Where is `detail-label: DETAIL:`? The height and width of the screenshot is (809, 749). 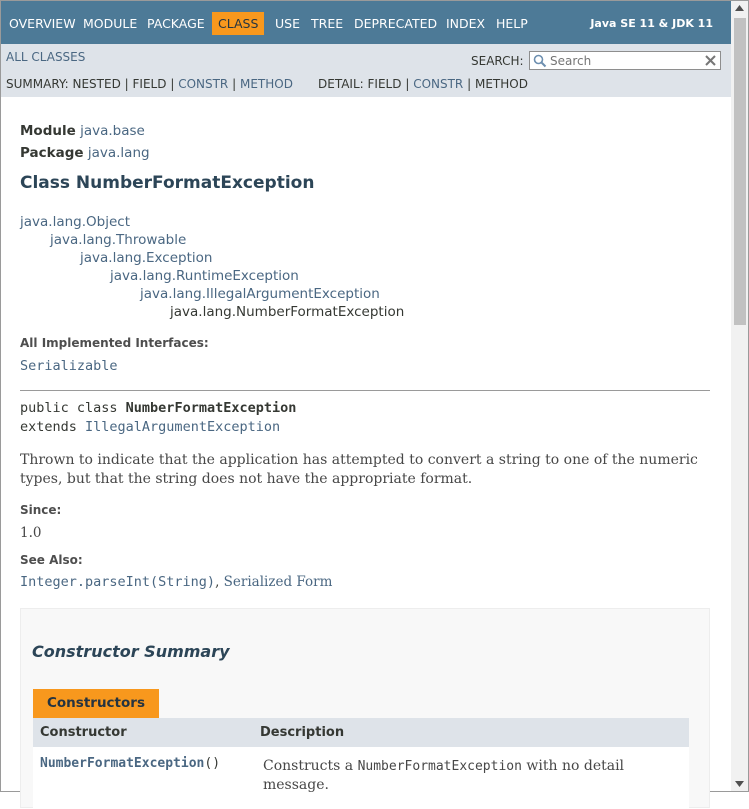 detail-label: DETAIL: is located at coordinates (341, 84).